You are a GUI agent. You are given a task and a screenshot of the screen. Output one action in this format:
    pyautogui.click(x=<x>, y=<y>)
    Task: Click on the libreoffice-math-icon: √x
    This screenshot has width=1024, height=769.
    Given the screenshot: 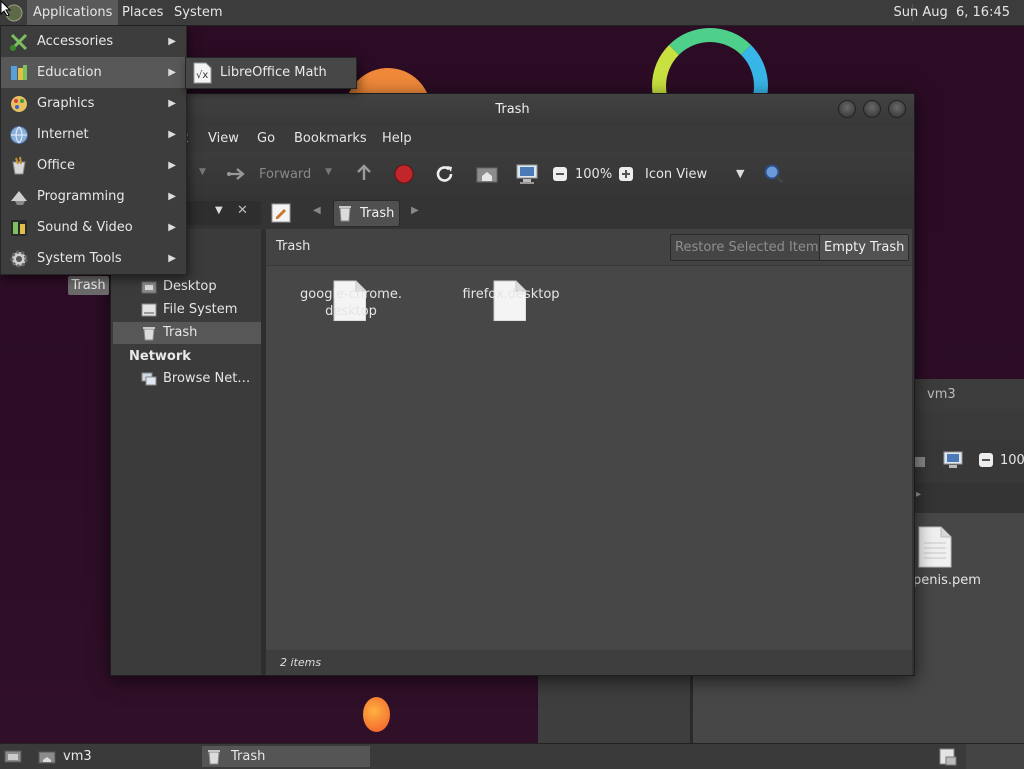 What is the action you would take?
    pyautogui.click(x=202, y=73)
    